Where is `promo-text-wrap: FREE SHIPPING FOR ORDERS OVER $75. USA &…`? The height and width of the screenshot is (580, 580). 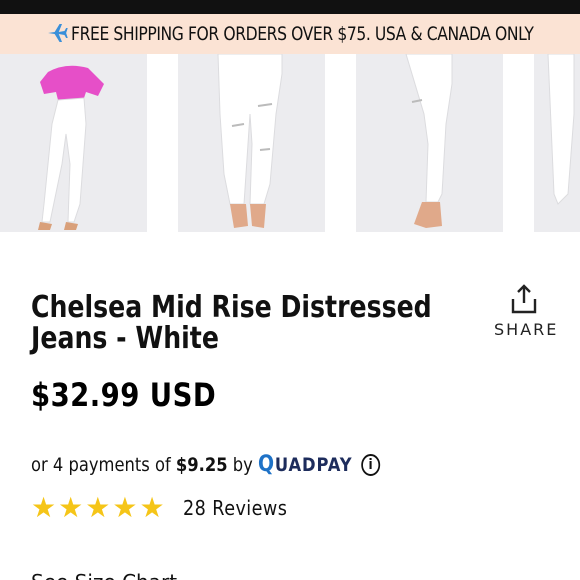
promo-text-wrap: FREE SHIPPING FOR ORDERS OVER $75. USA &… is located at coordinates (290, 34).